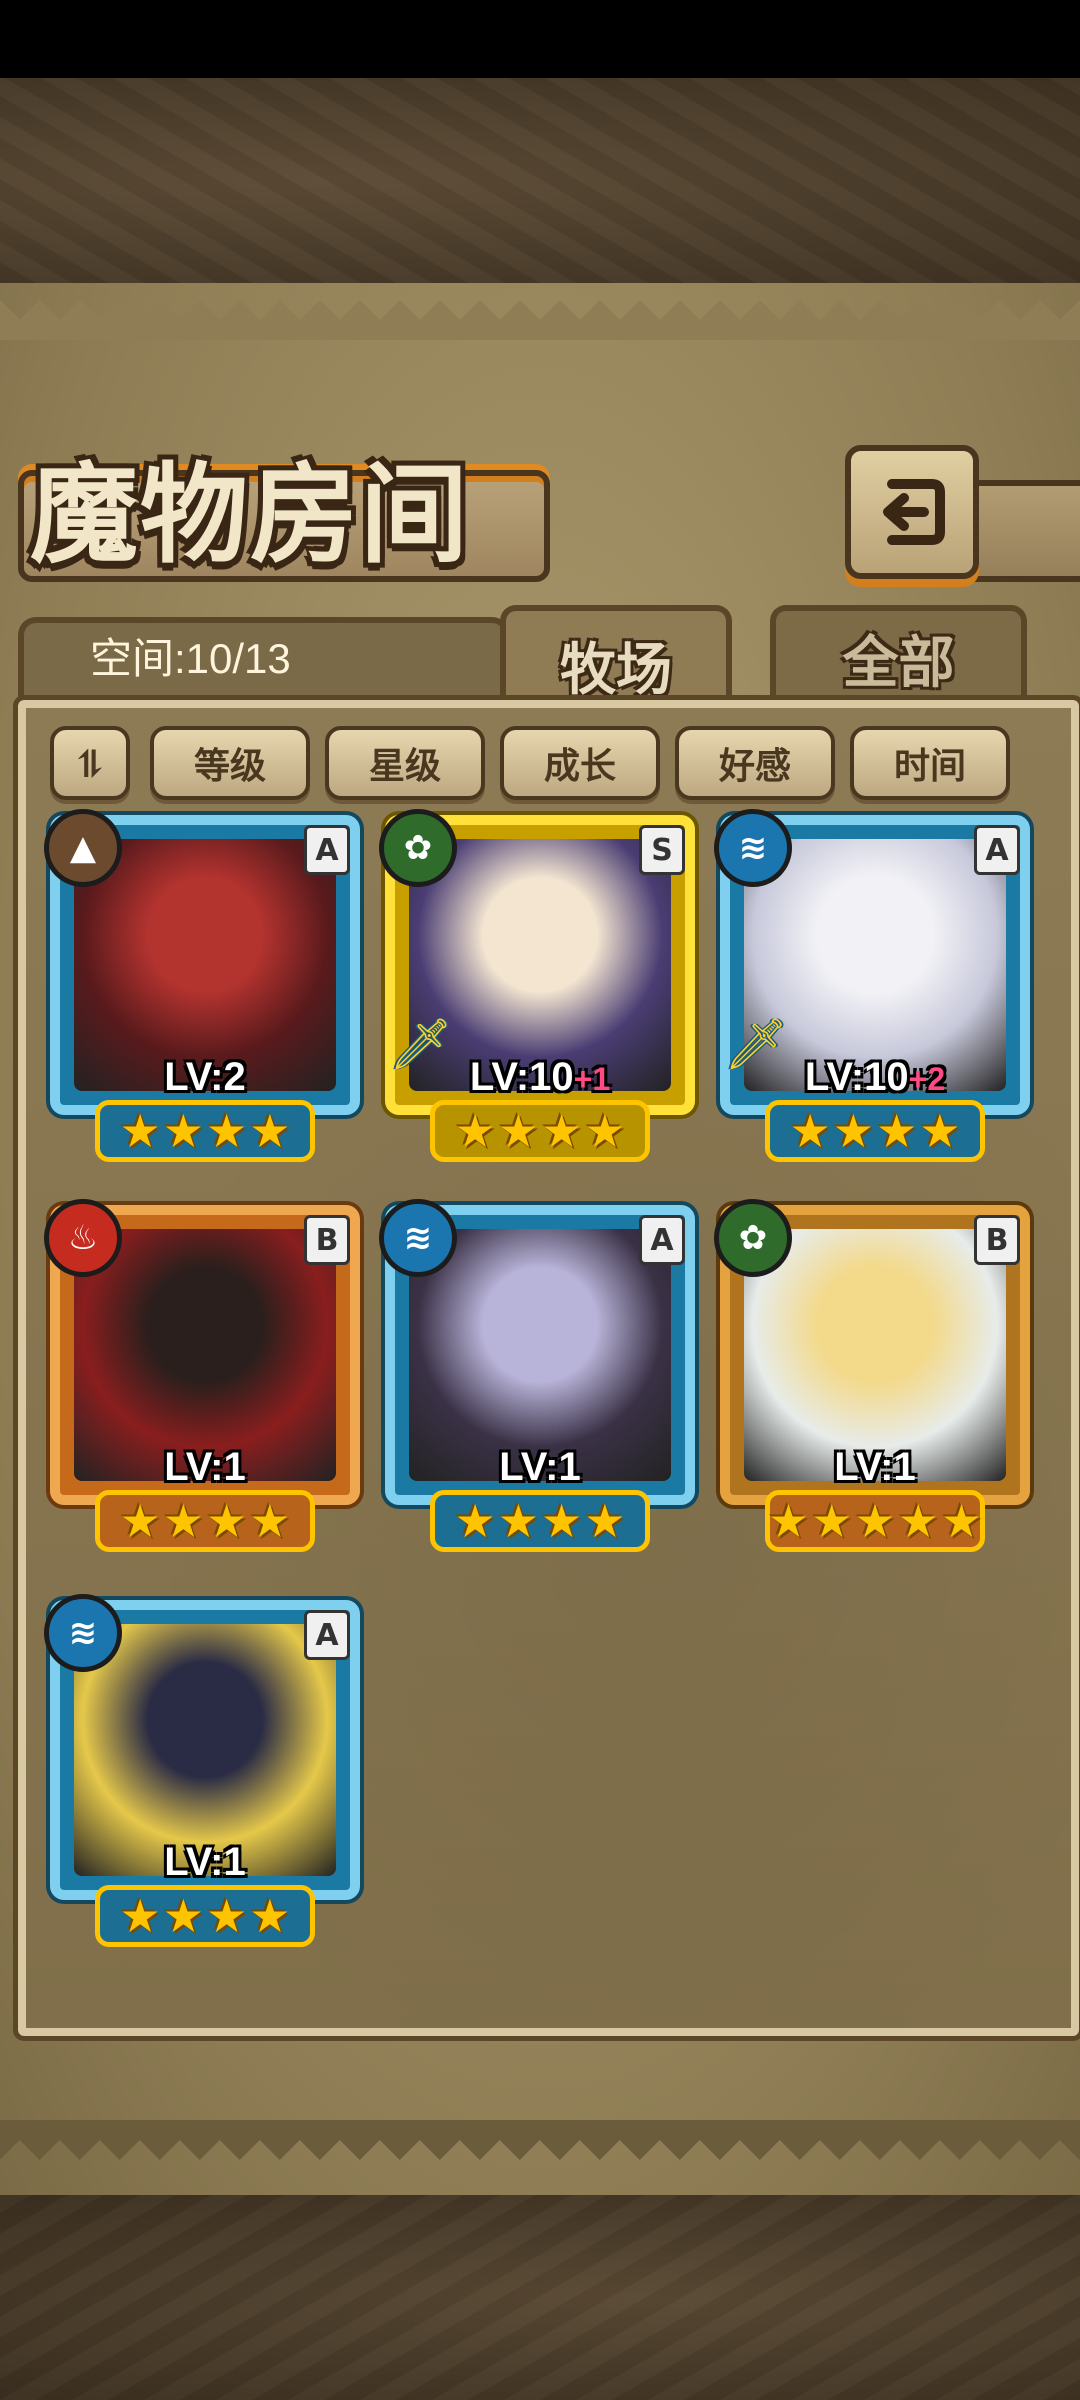 This screenshot has height=2400, width=1080. What do you see at coordinates (540, 180) in the screenshot?
I see `map-background-top` at bounding box center [540, 180].